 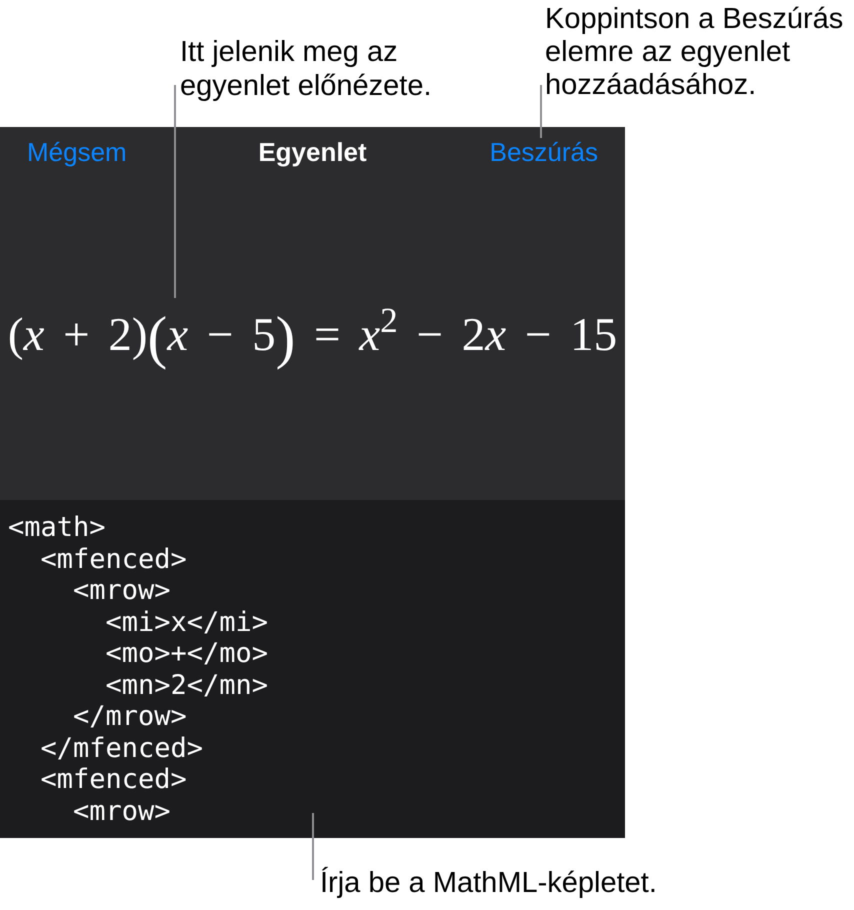 I want to click on code-line: </mrow>, so click(x=130, y=716).